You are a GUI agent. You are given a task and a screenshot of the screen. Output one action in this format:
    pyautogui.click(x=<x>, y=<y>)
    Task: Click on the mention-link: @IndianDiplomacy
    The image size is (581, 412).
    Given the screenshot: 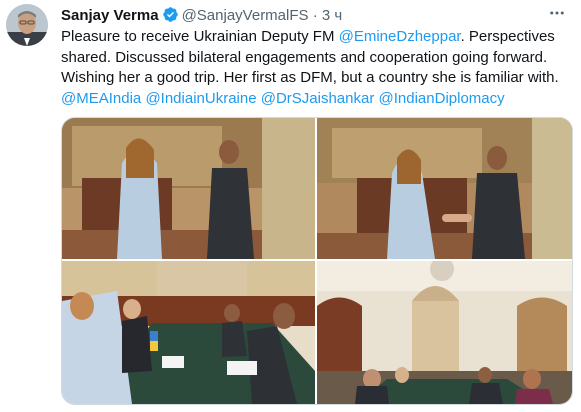 What is the action you would take?
    pyautogui.click(x=442, y=98)
    